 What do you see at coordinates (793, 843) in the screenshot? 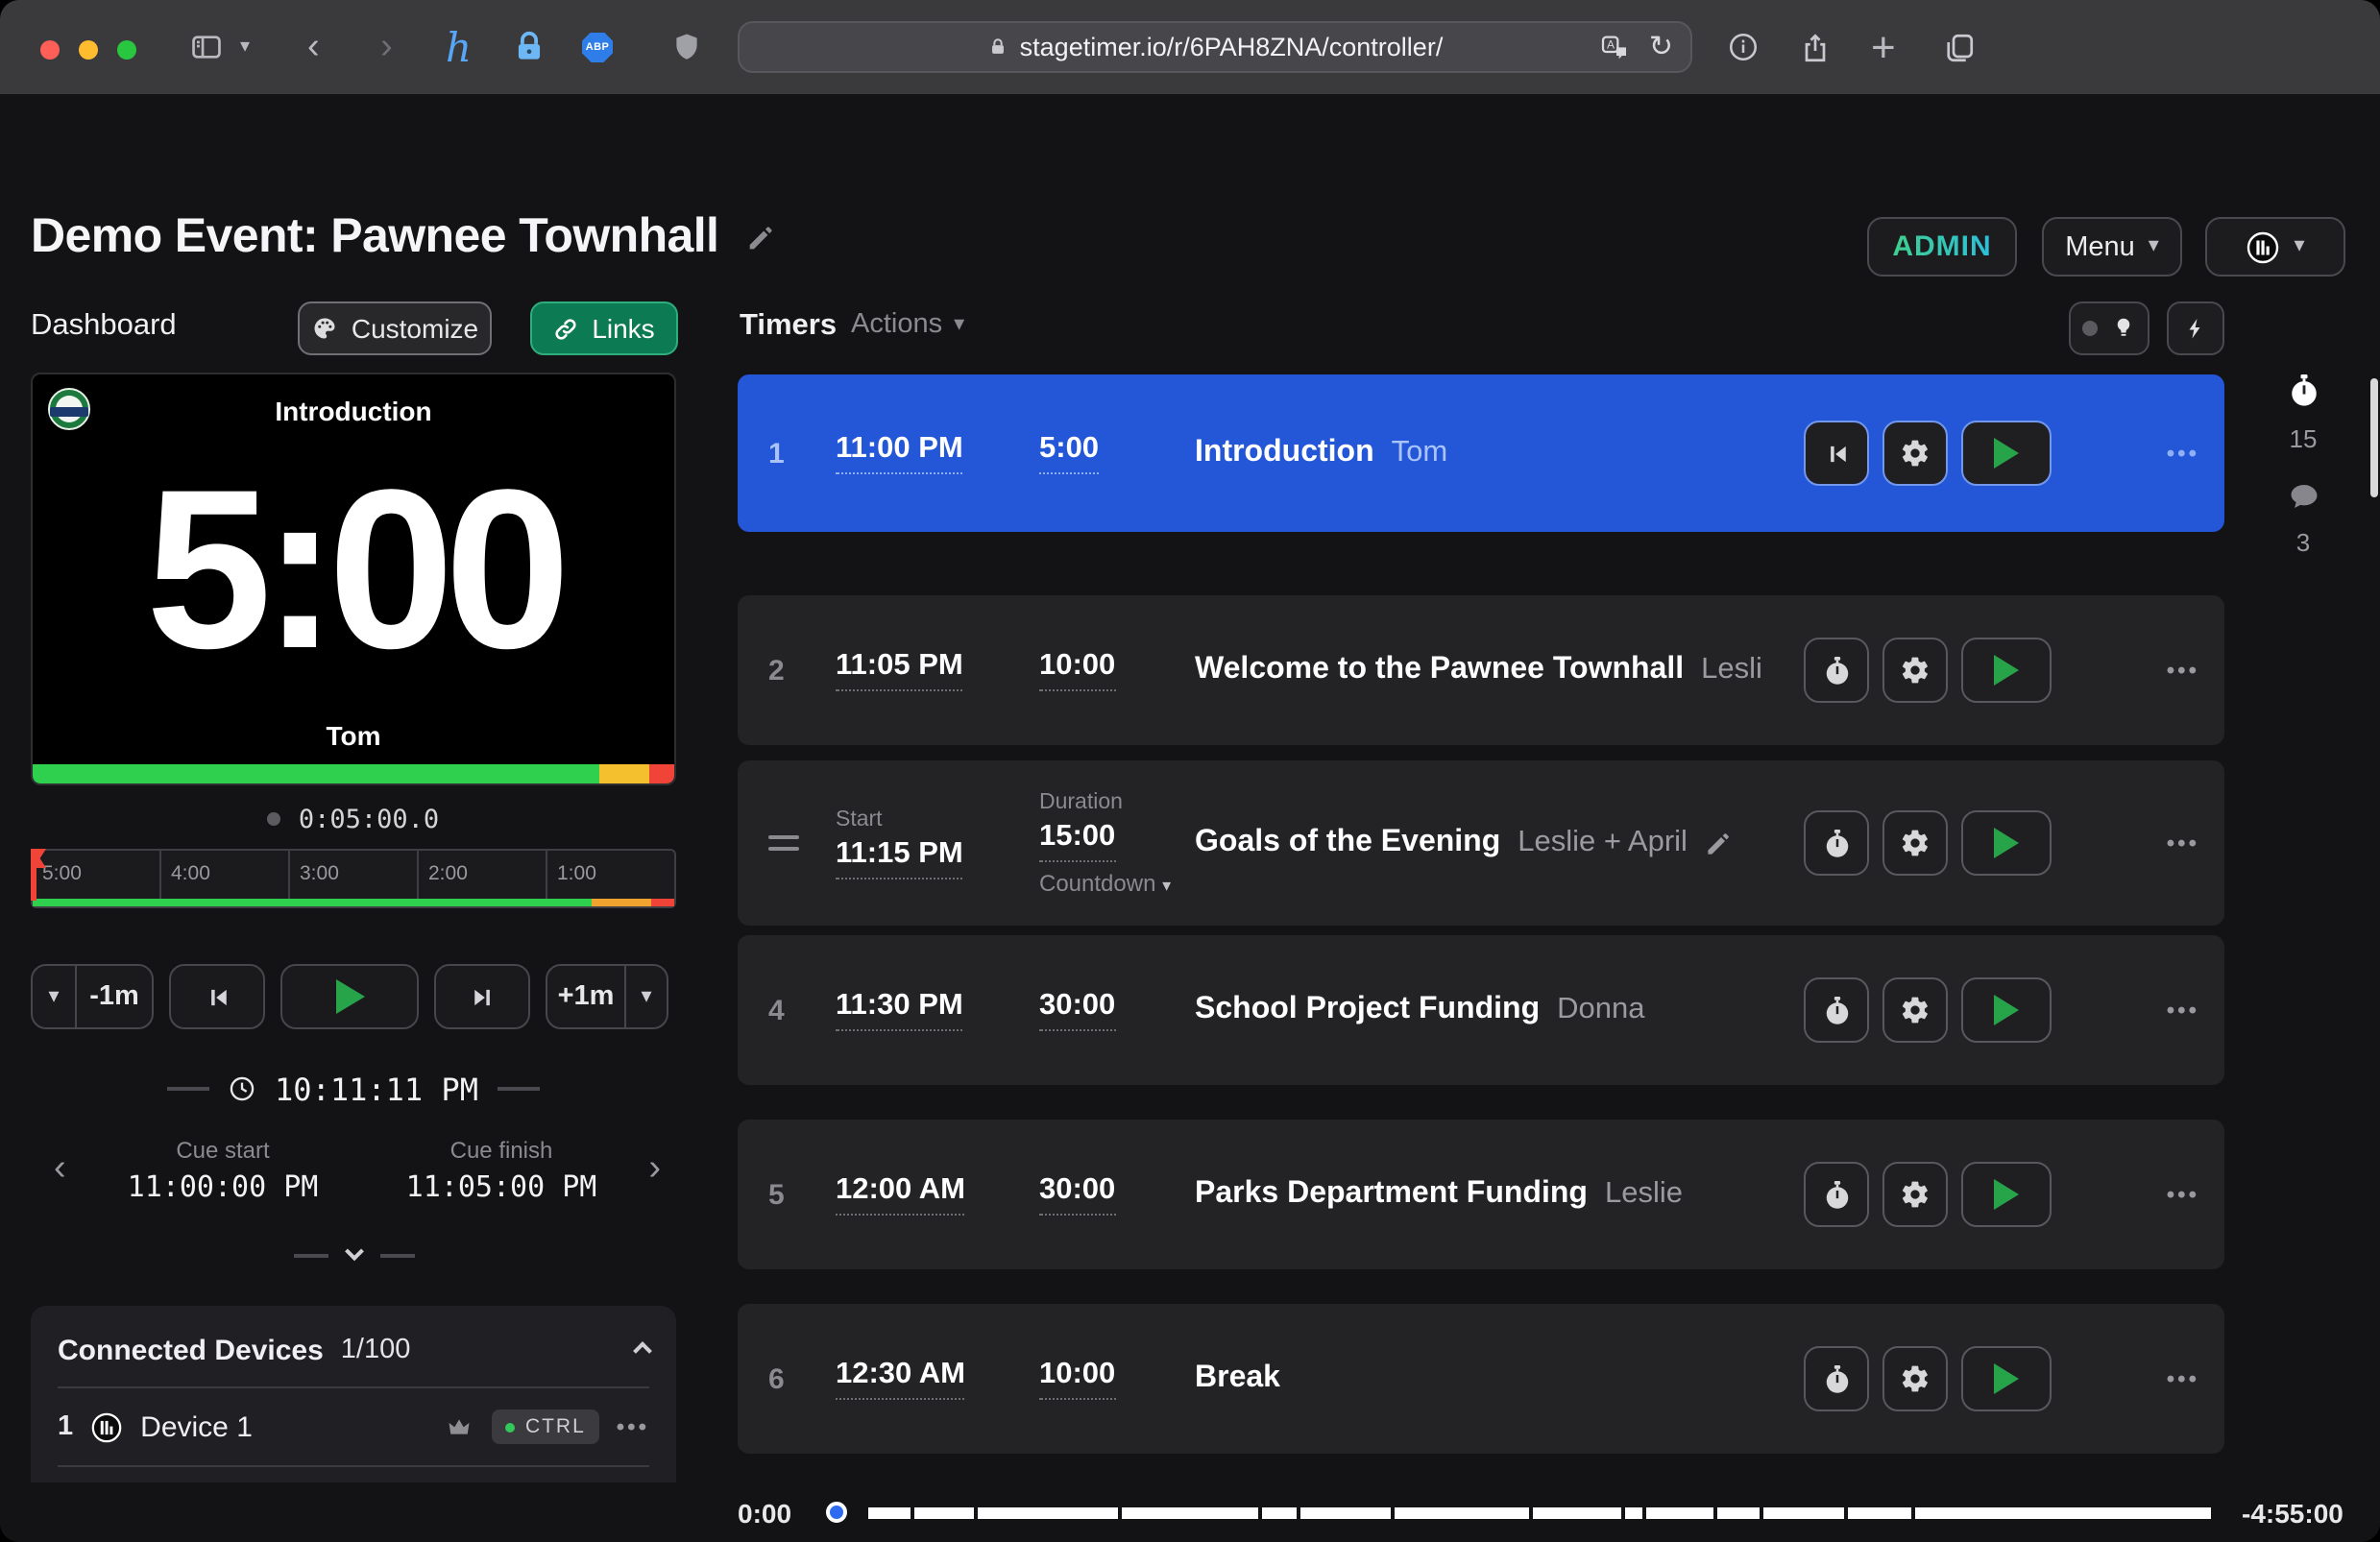
I see `drag-handle` at bounding box center [793, 843].